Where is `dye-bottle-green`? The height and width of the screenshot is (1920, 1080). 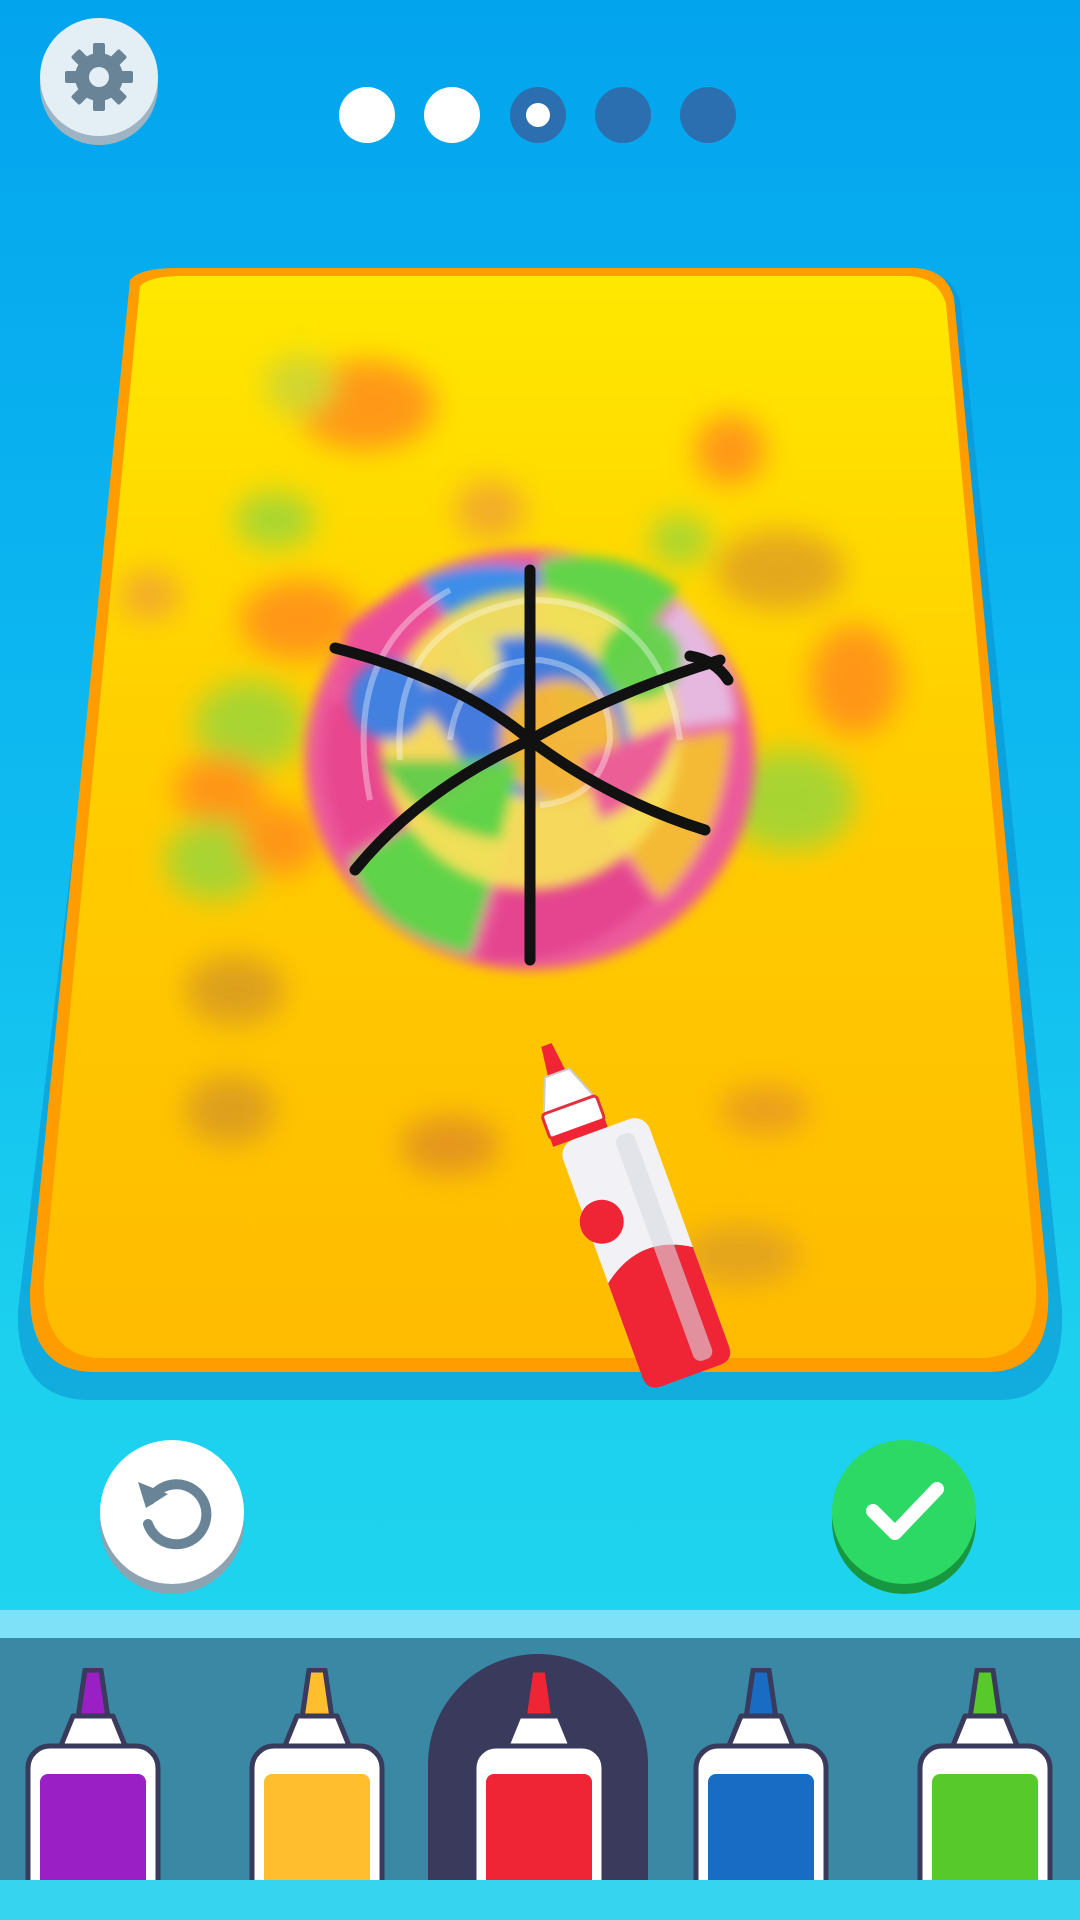 dye-bottle-green is located at coordinates (985, 1774).